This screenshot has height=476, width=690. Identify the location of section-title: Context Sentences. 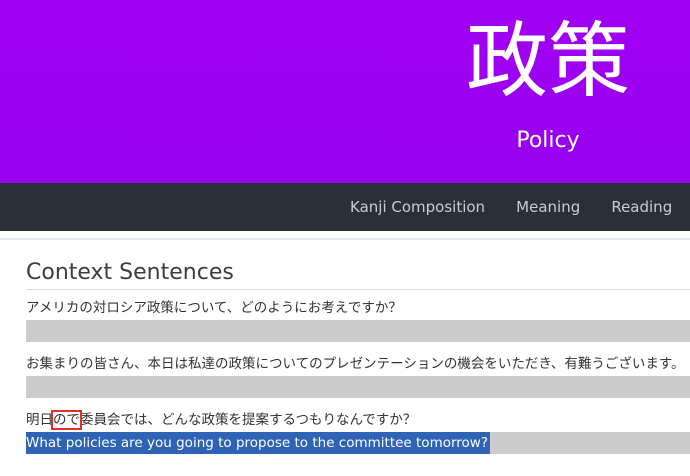
(130, 272).